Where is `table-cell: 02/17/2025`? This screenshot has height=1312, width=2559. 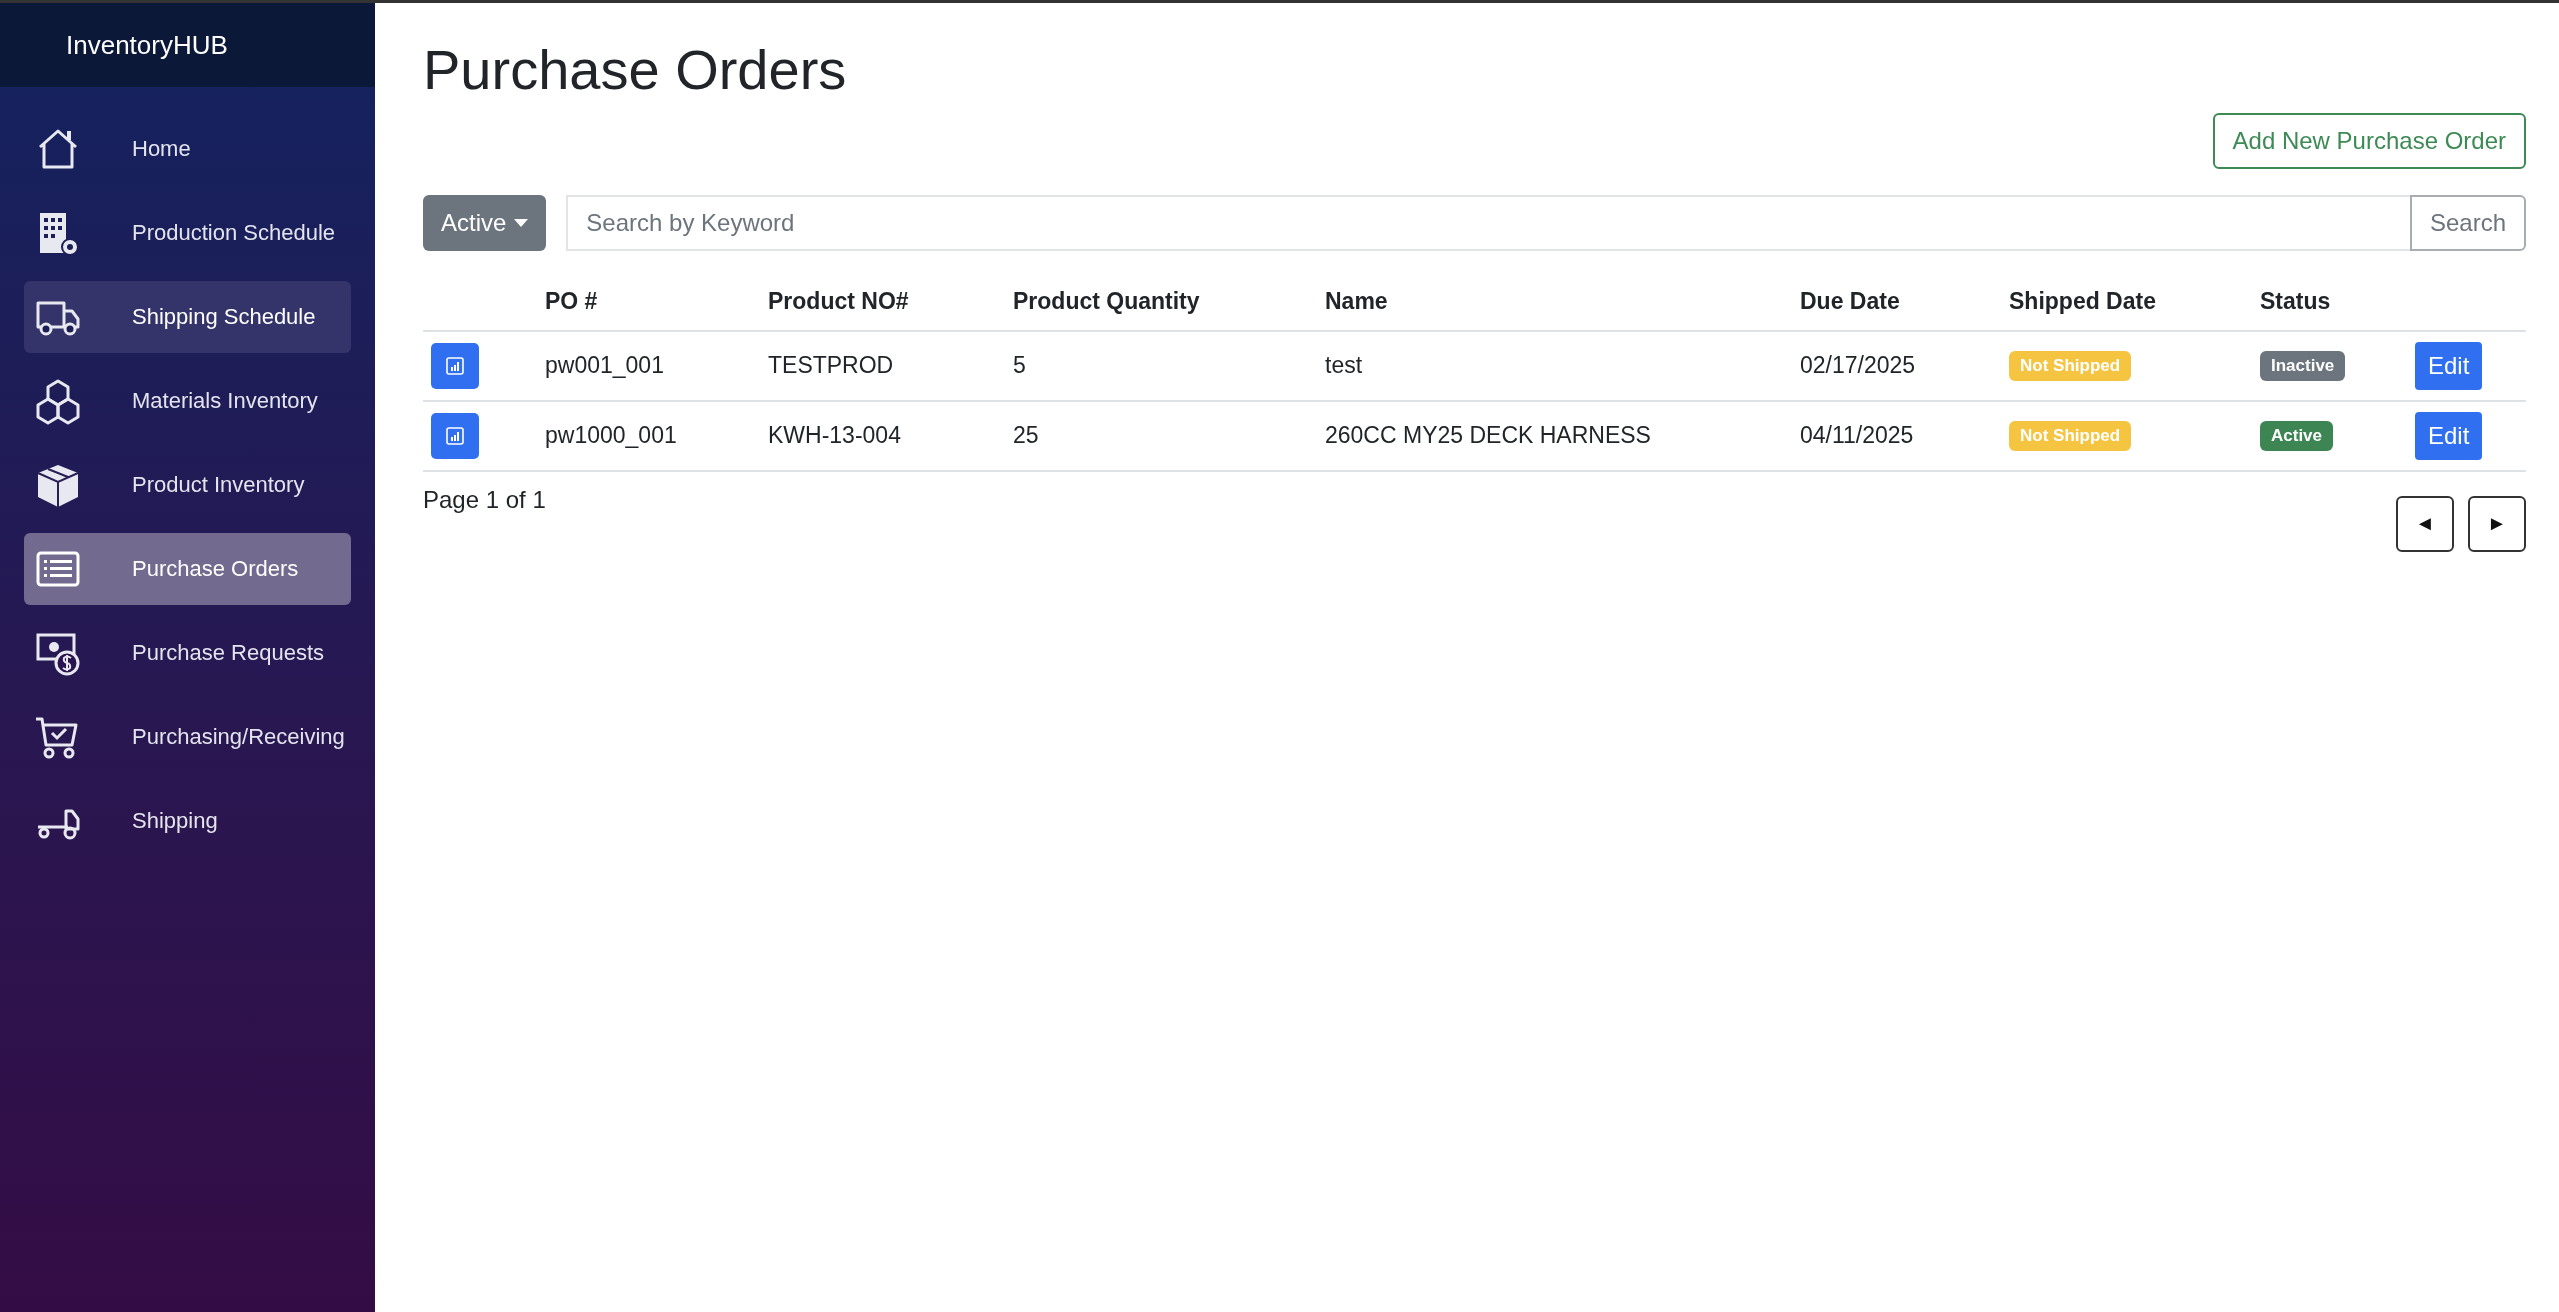
table-cell: 02/17/2025 is located at coordinates (1896, 365).